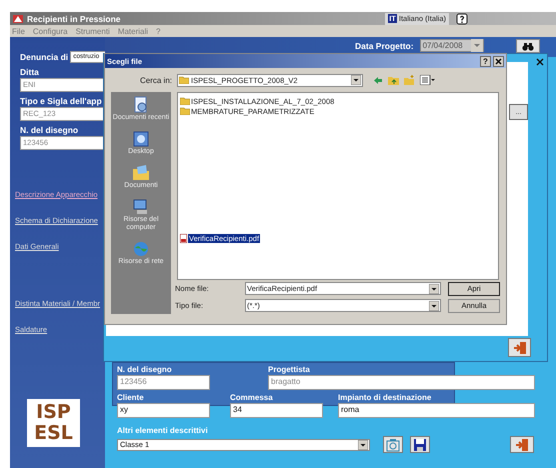 The height and width of the screenshot is (468, 556). Describe the element at coordinates (53, 423) in the screenshot. I see `logo: ISP ESL` at that location.